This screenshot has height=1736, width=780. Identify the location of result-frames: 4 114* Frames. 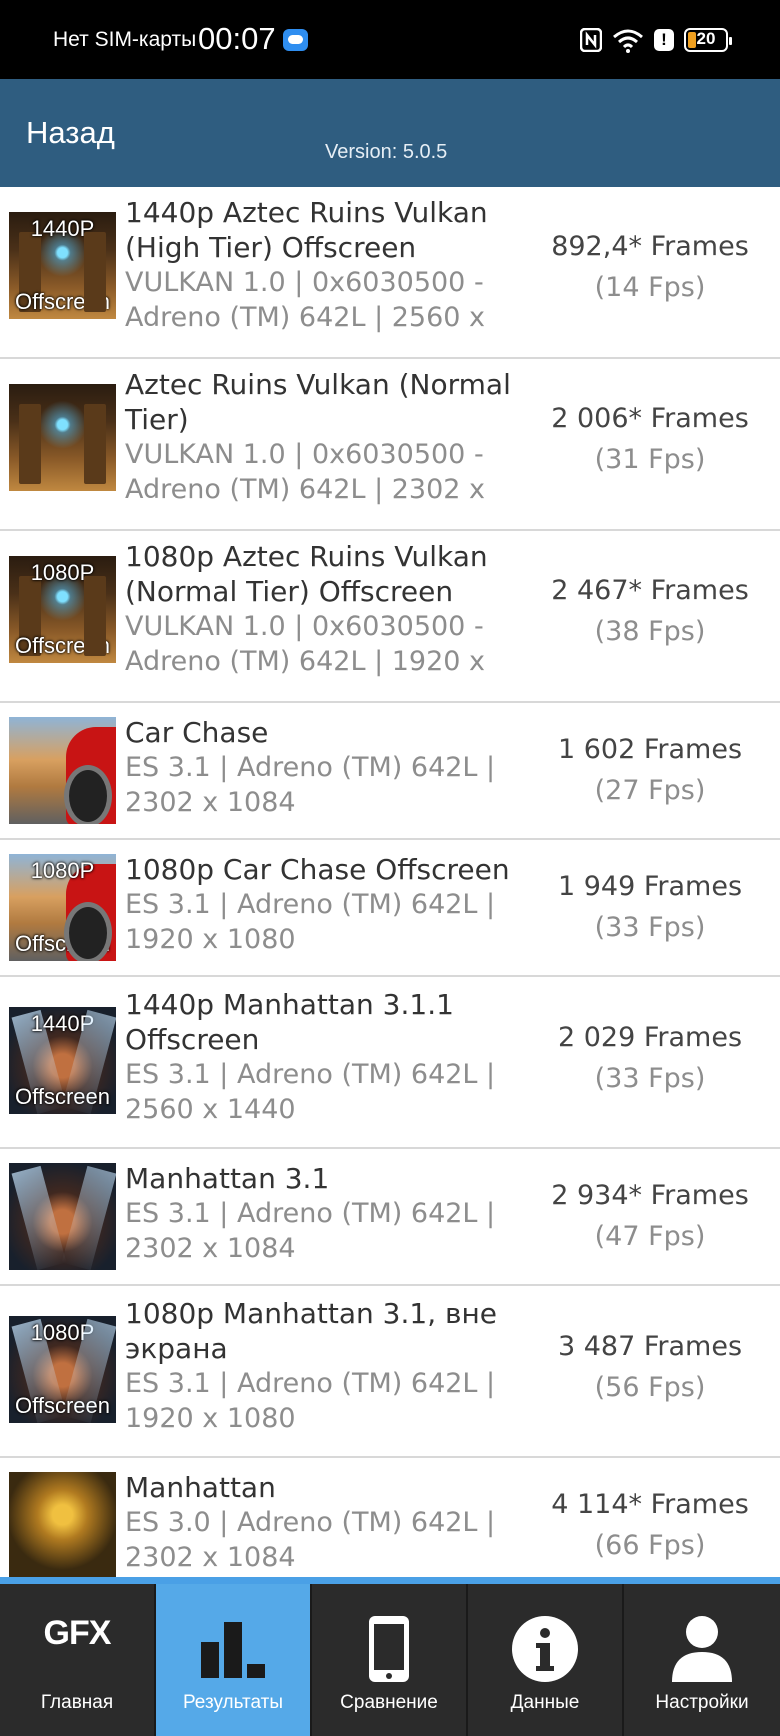
(650, 1504).